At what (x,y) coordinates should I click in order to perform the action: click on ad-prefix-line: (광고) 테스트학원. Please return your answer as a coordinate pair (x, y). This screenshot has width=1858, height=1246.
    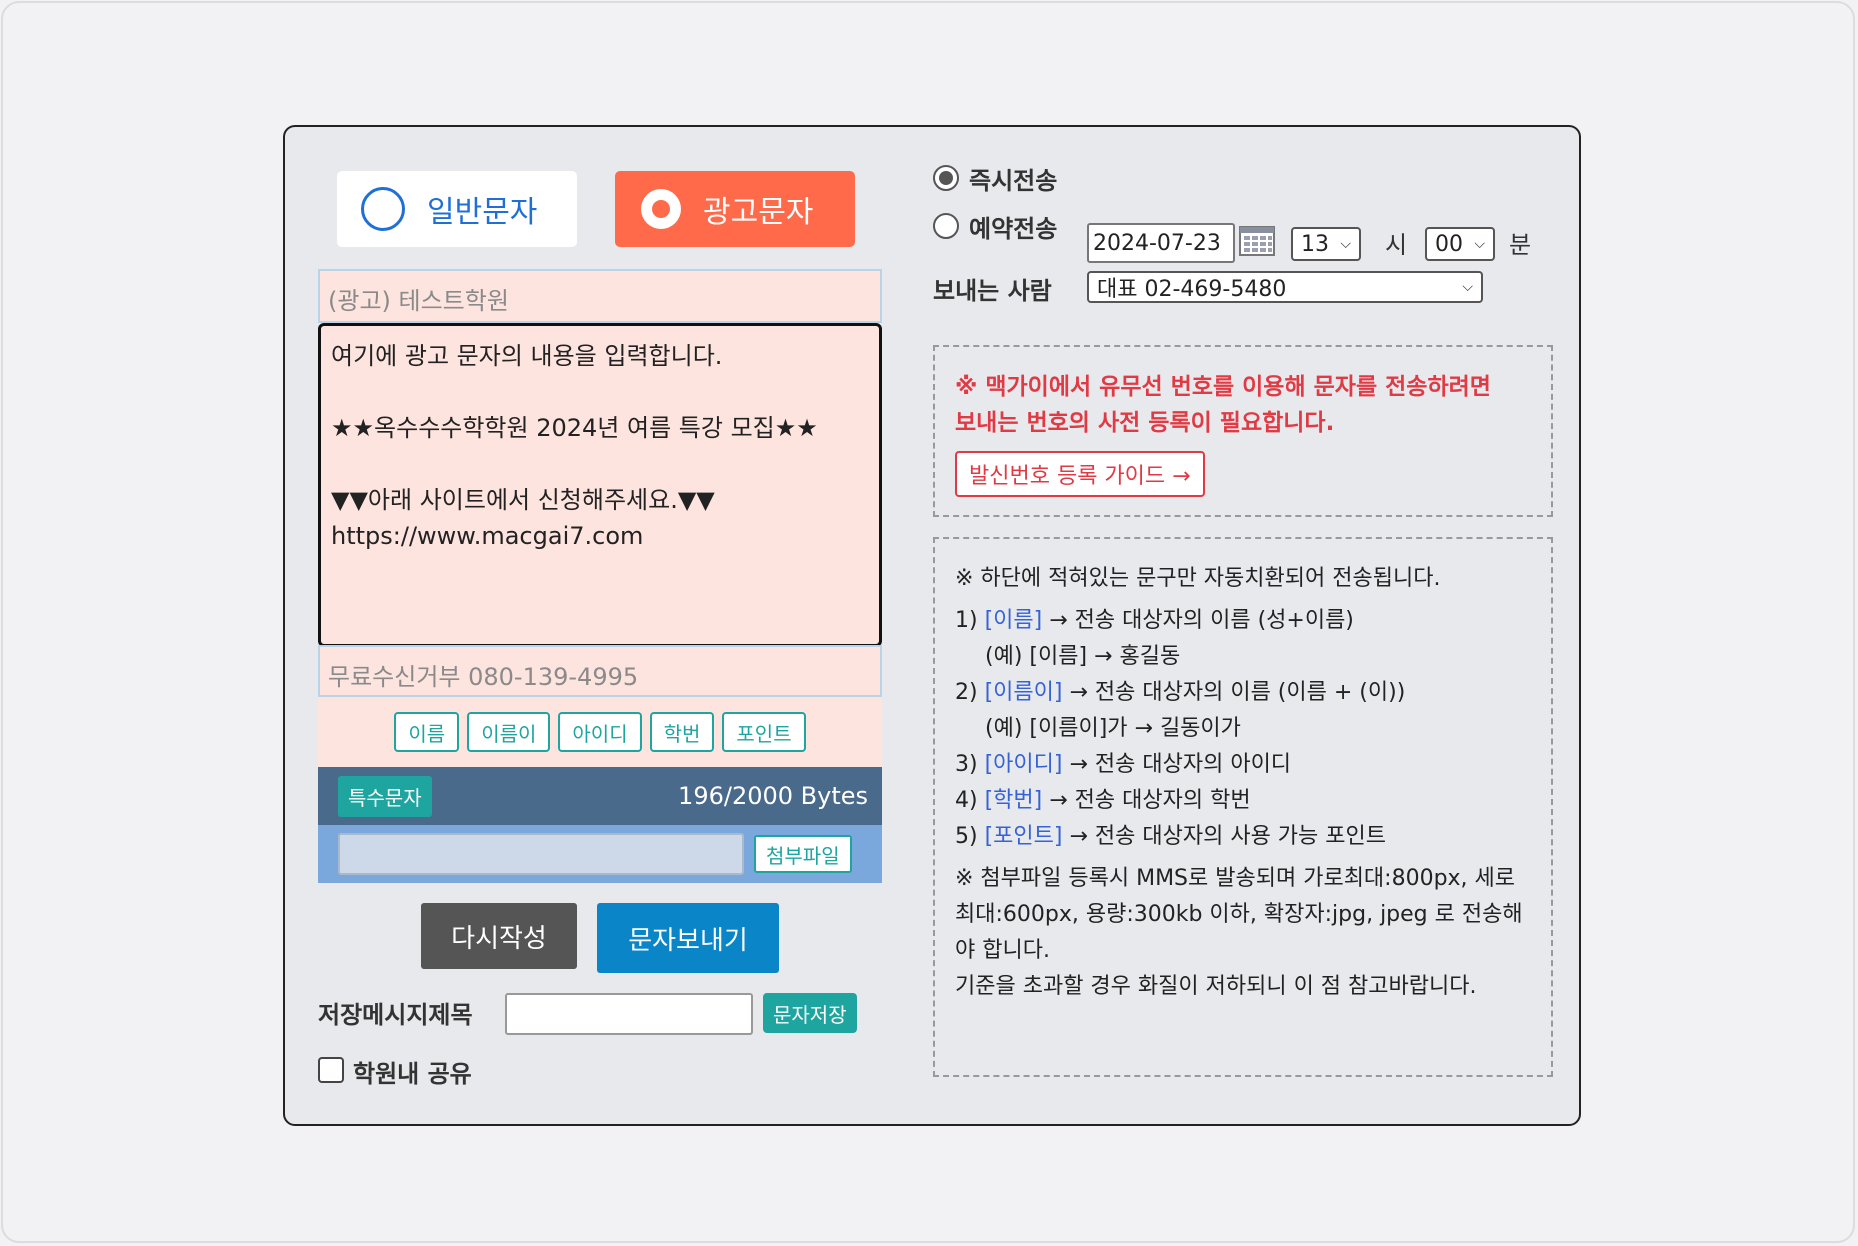
    Looking at the image, I should click on (600, 296).